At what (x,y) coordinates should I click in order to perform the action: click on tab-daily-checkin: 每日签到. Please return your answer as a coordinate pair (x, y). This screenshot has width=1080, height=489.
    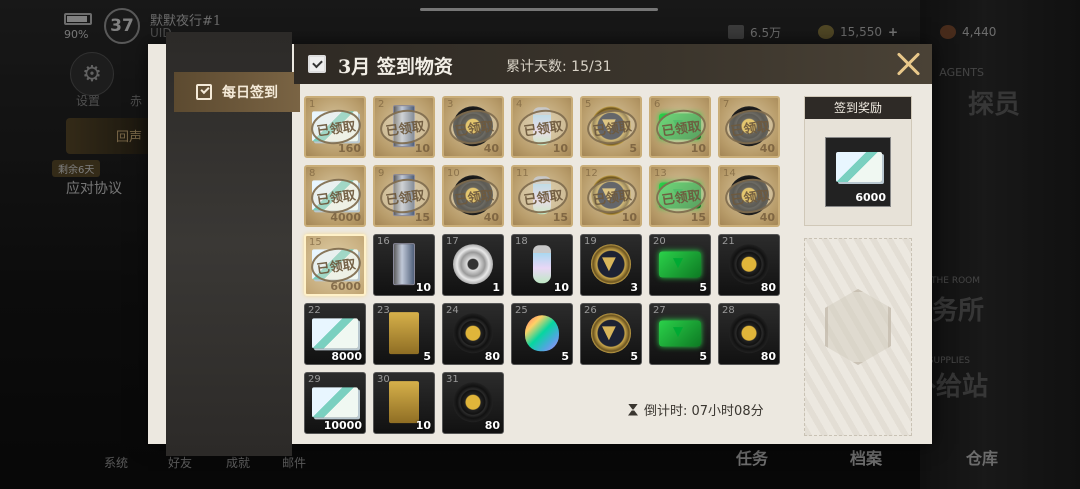
    Looking at the image, I should click on (237, 92).